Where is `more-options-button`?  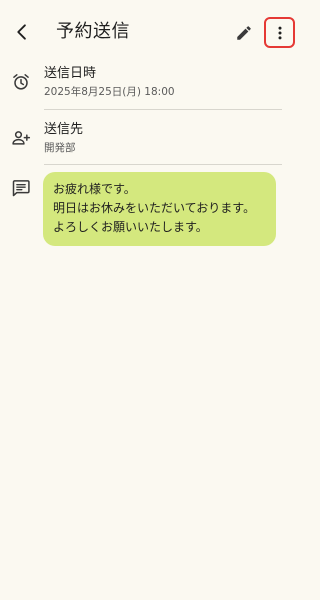 more-options-button is located at coordinates (279, 32).